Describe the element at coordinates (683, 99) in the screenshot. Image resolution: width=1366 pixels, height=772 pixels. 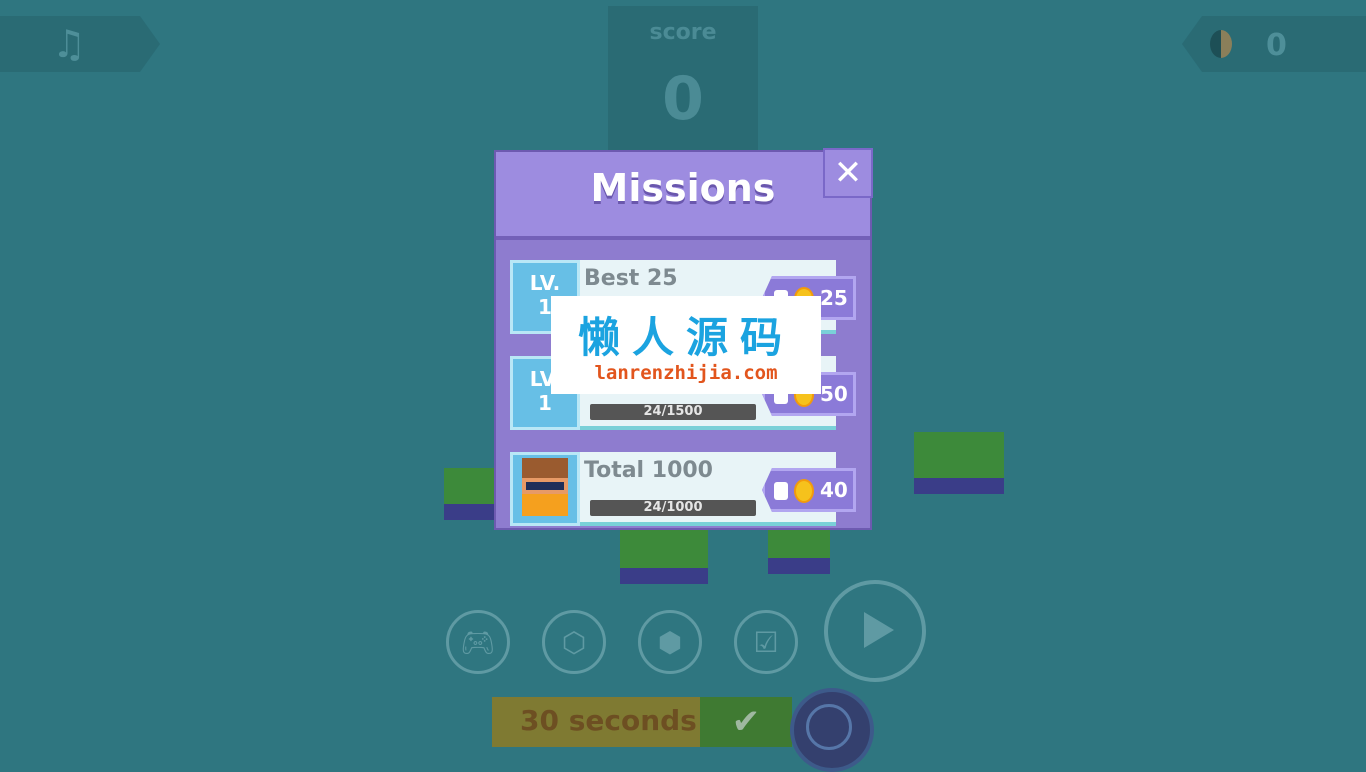
I see `score-value: 0` at that location.